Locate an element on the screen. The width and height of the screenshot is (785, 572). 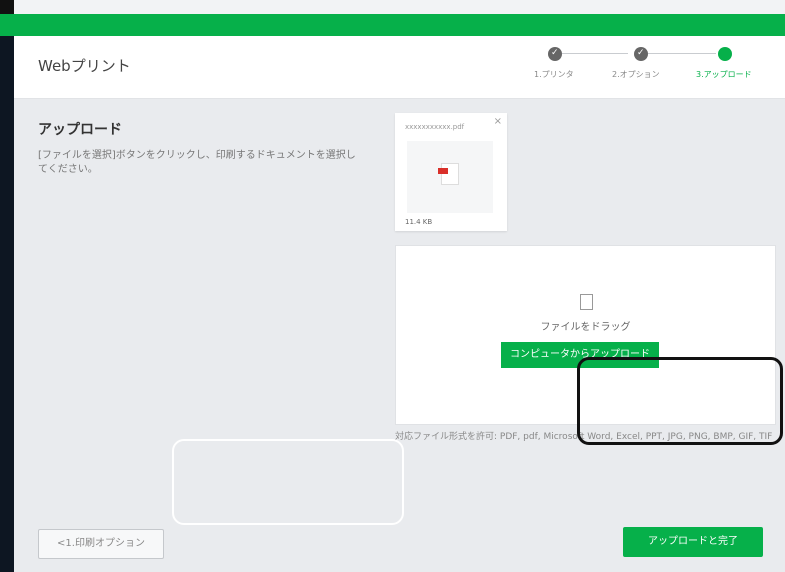
drop-instruction: ファイルをドラッグ is located at coordinates (585, 327).